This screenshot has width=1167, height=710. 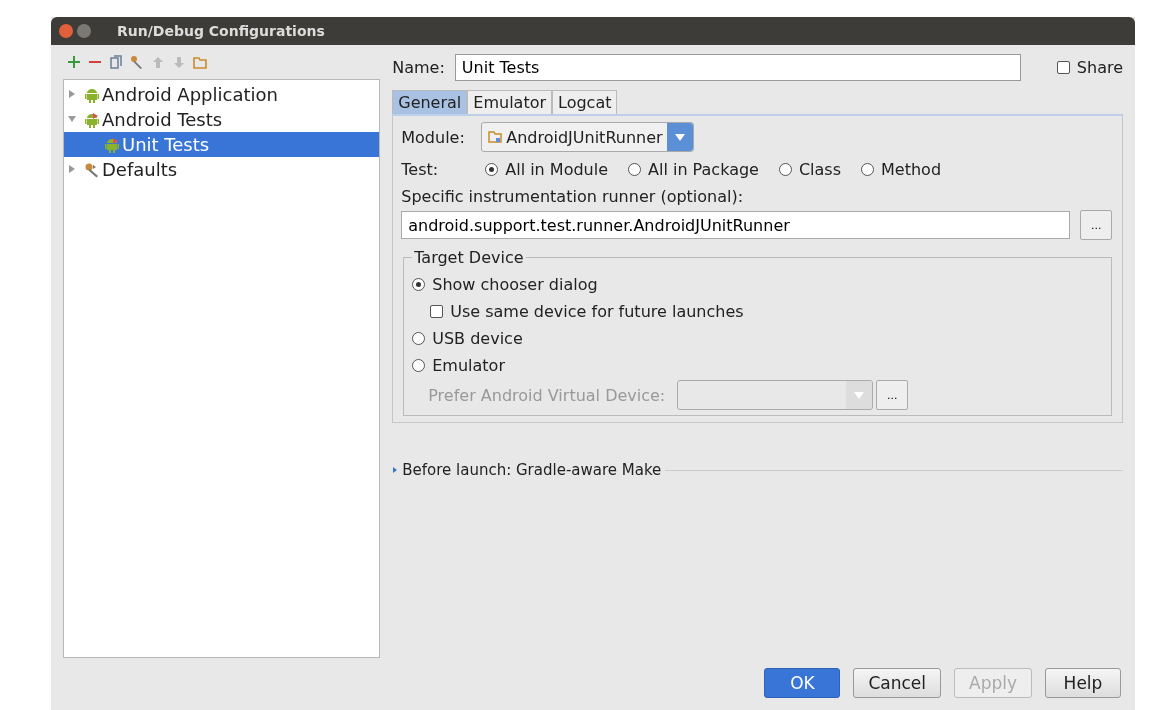 What do you see at coordinates (1063, 67) in the screenshot?
I see `share-checkbox` at bounding box center [1063, 67].